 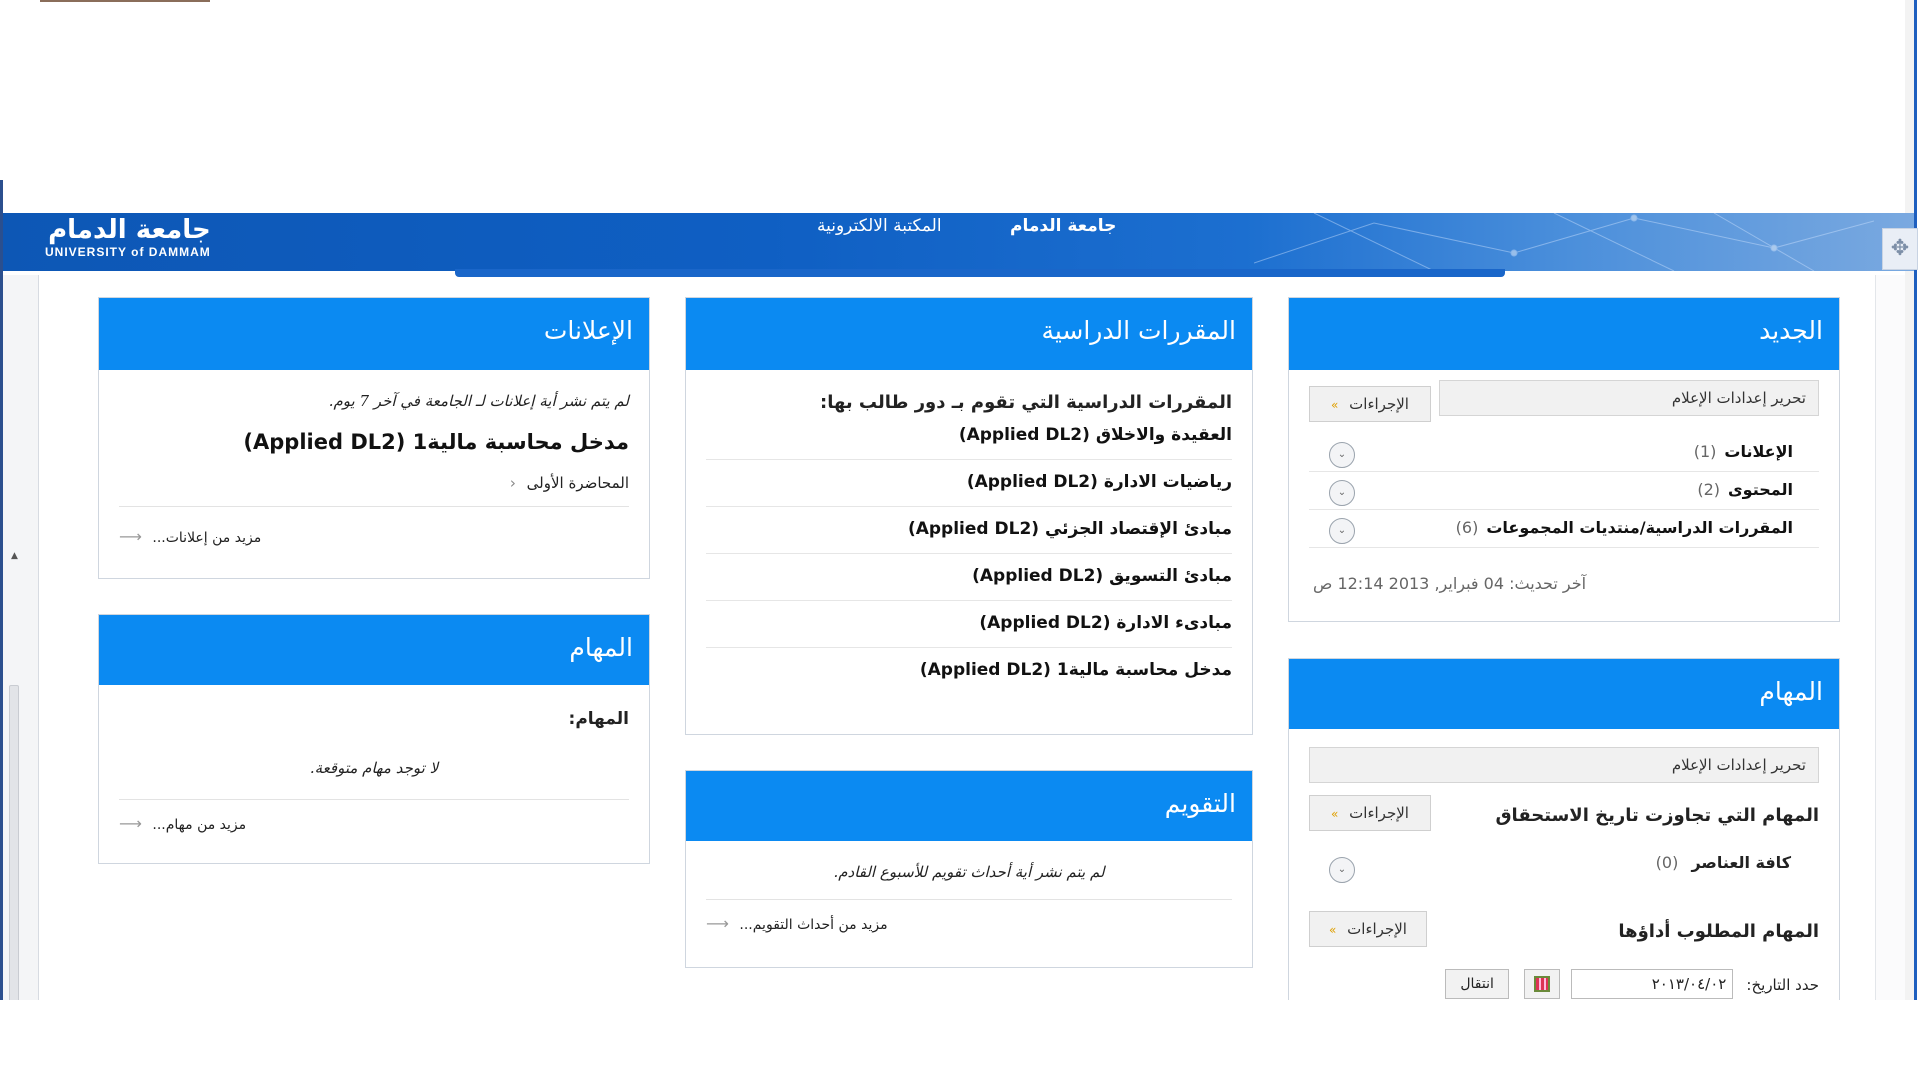 I want to click on due-actions-button: الإجراءات », so click(x=1368, y=929).